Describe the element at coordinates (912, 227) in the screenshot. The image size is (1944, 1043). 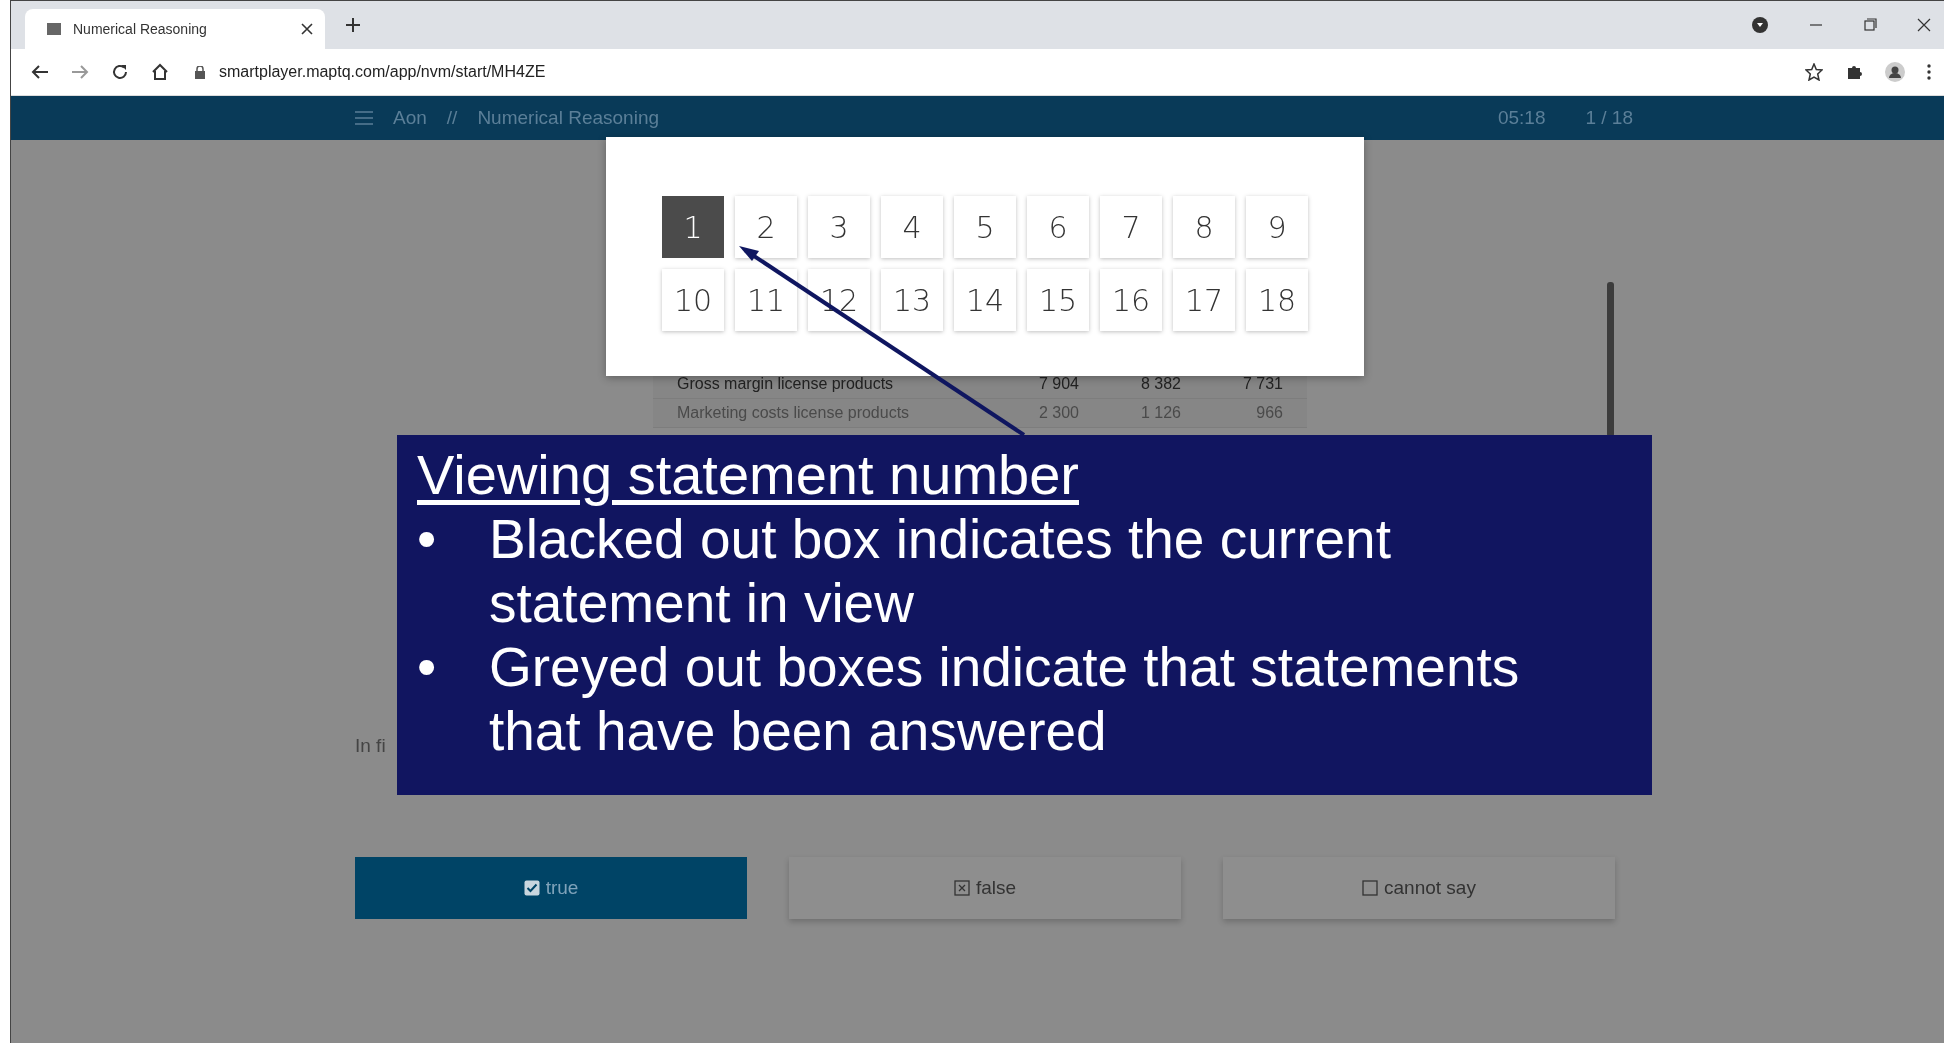
I see `statement-number-button: 4` at that location.